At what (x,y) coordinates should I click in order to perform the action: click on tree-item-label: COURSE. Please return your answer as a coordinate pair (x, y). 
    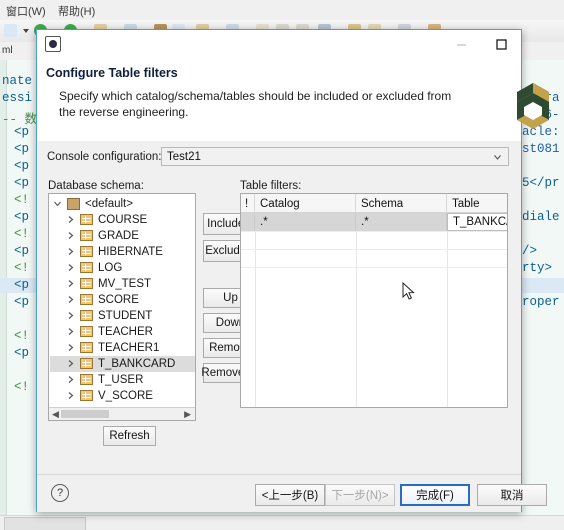
    Looking at the image, I should click on (123, 220).